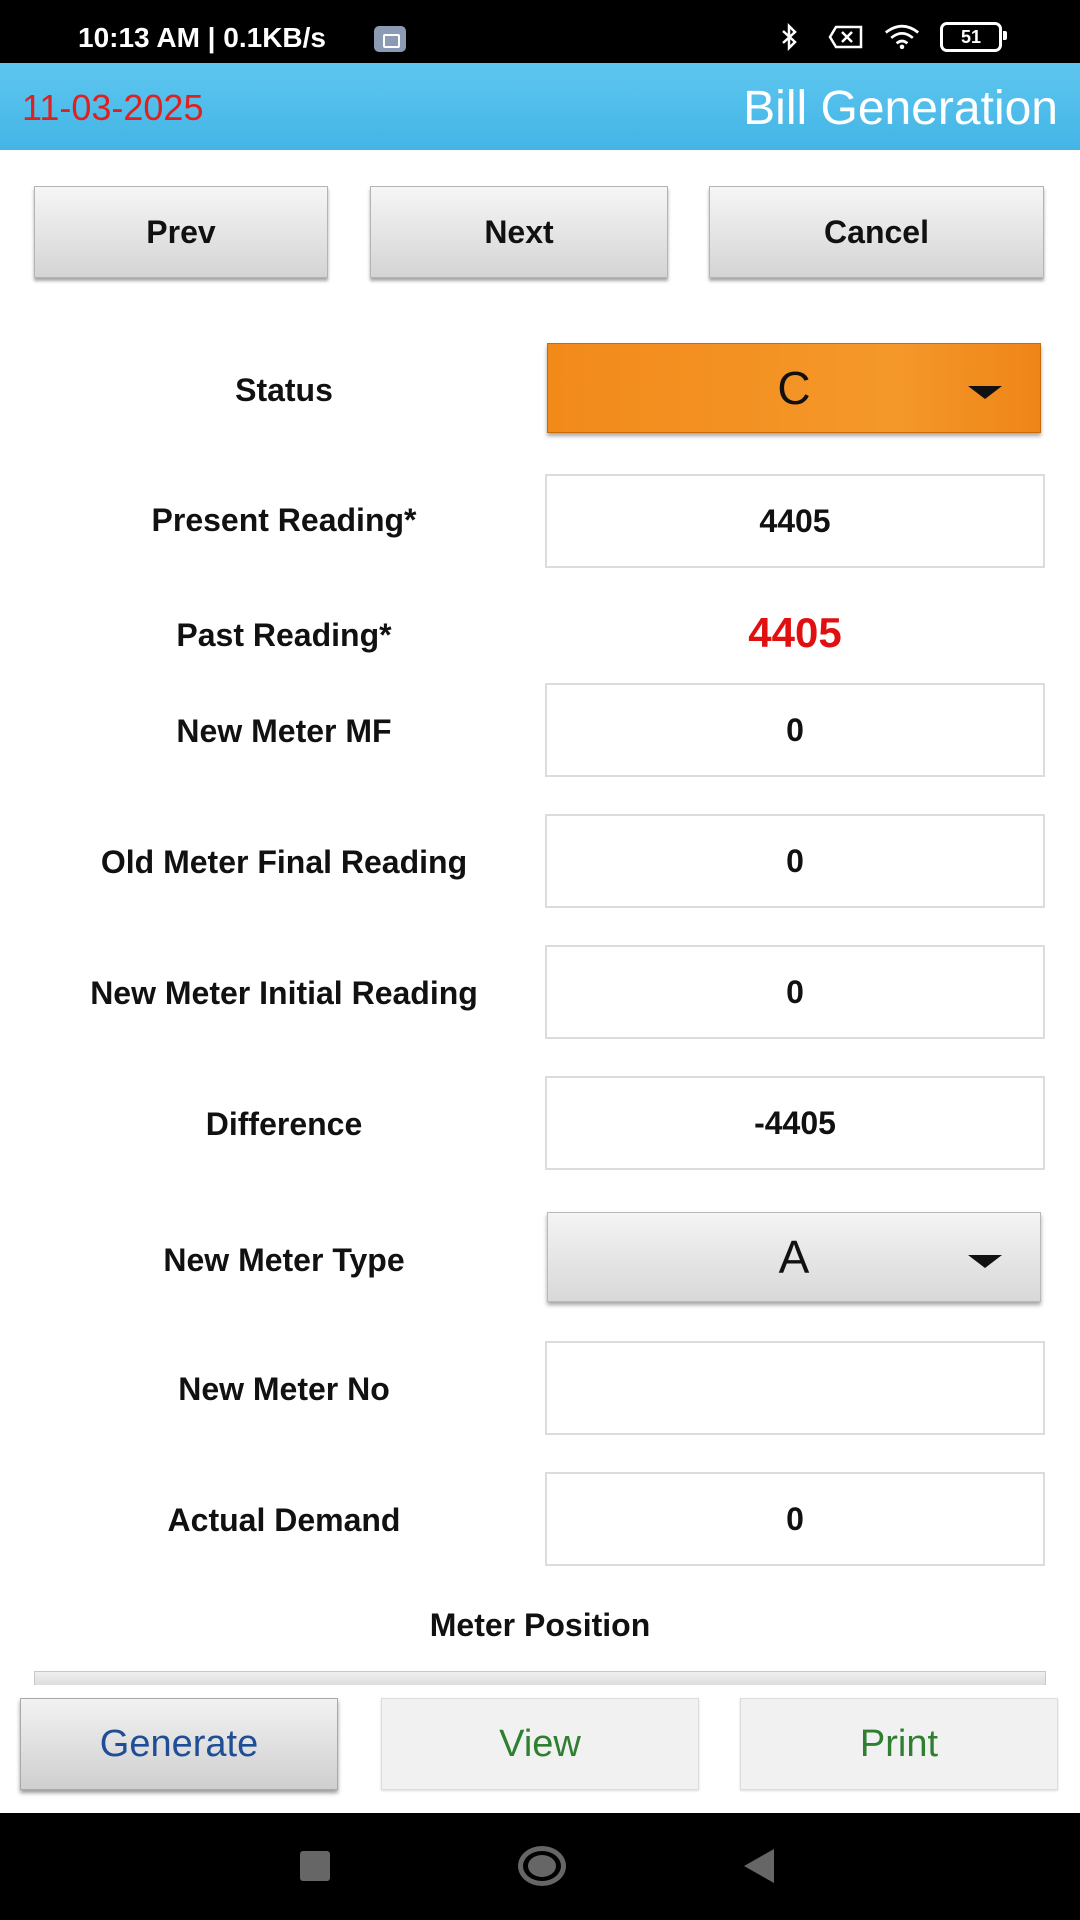  Describe the element at coordinates (902, 37) in the screenshot. I see `wifi-icon` at that location.